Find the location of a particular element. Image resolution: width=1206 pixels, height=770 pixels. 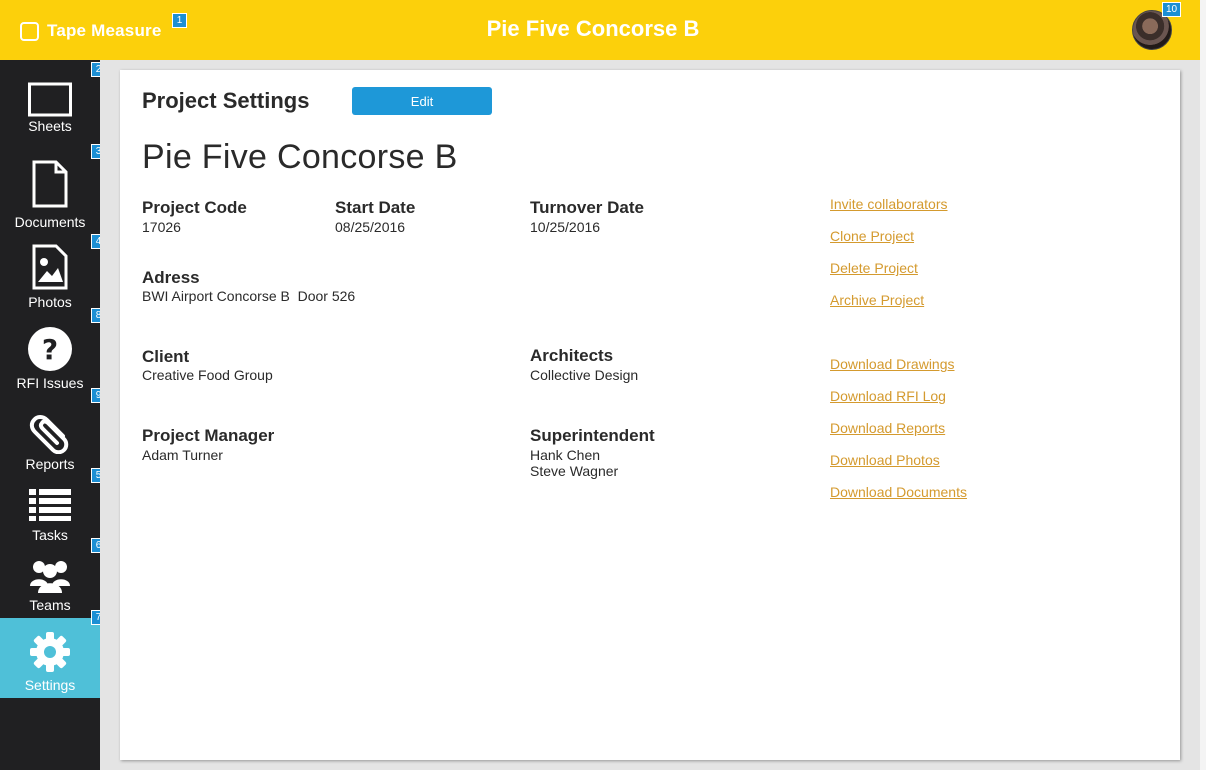

client-label: Client is located at coordinates (166, 356).